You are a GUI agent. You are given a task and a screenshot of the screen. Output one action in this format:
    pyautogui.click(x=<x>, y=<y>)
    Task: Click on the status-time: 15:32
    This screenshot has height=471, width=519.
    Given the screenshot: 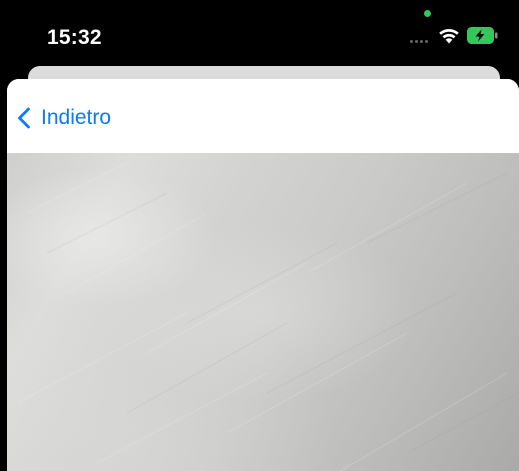 What is the action you would take?
    pyautogui.click(x=74, y=37)
    